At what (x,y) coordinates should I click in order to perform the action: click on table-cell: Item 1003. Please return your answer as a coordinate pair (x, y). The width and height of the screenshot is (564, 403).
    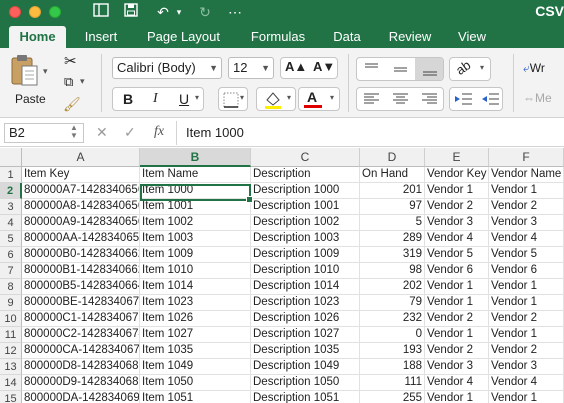
    Looking at the image, I should click on (195, 239).